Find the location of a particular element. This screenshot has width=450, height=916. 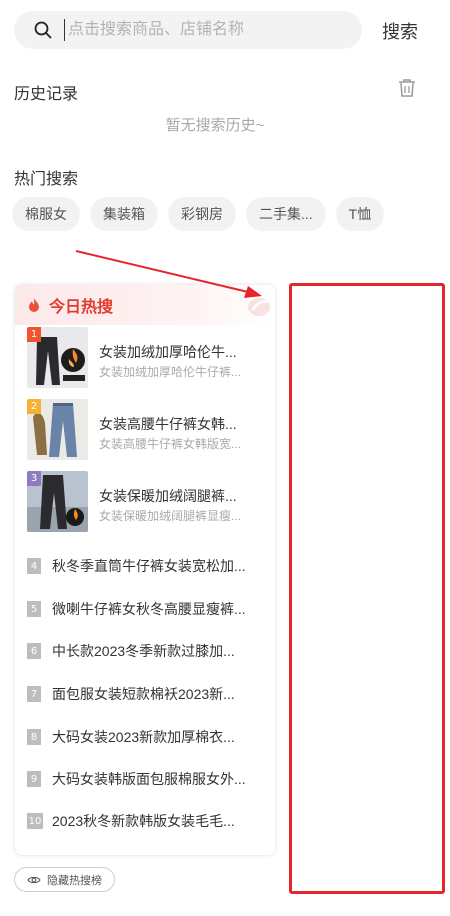

hot-tag: 集装箱 is located at coordinates (124, 214).